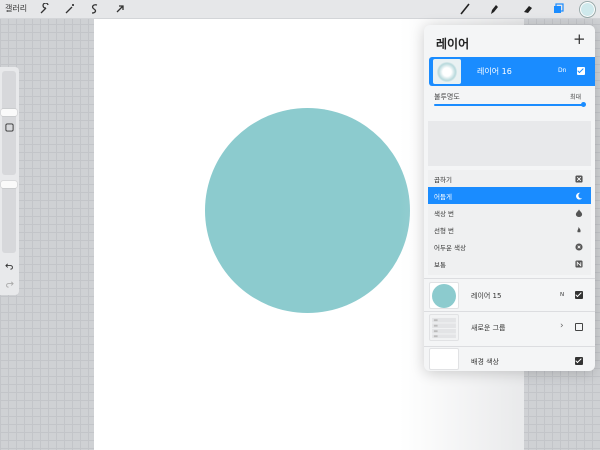  Describe the element at coordinates (578, 178) in the screenshot. I see `multiply-icon` at that location.